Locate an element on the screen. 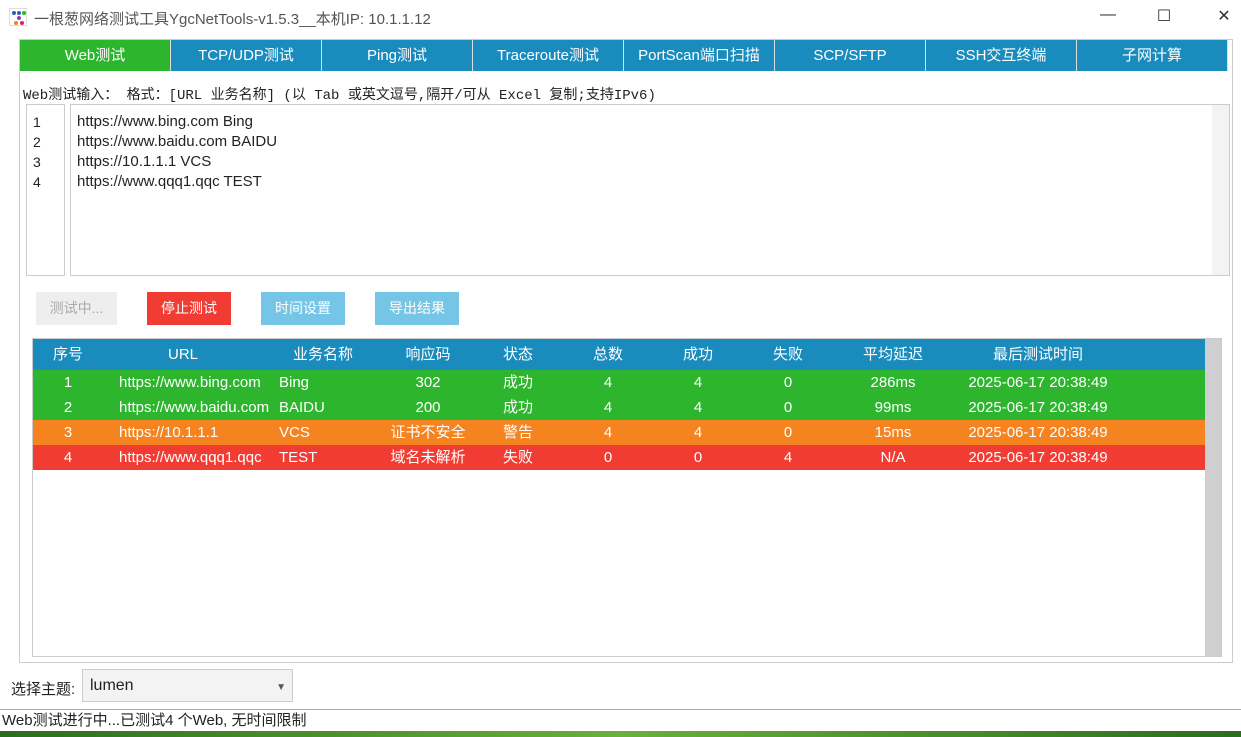  line-number: 1 is located at coordinates (37, 122).